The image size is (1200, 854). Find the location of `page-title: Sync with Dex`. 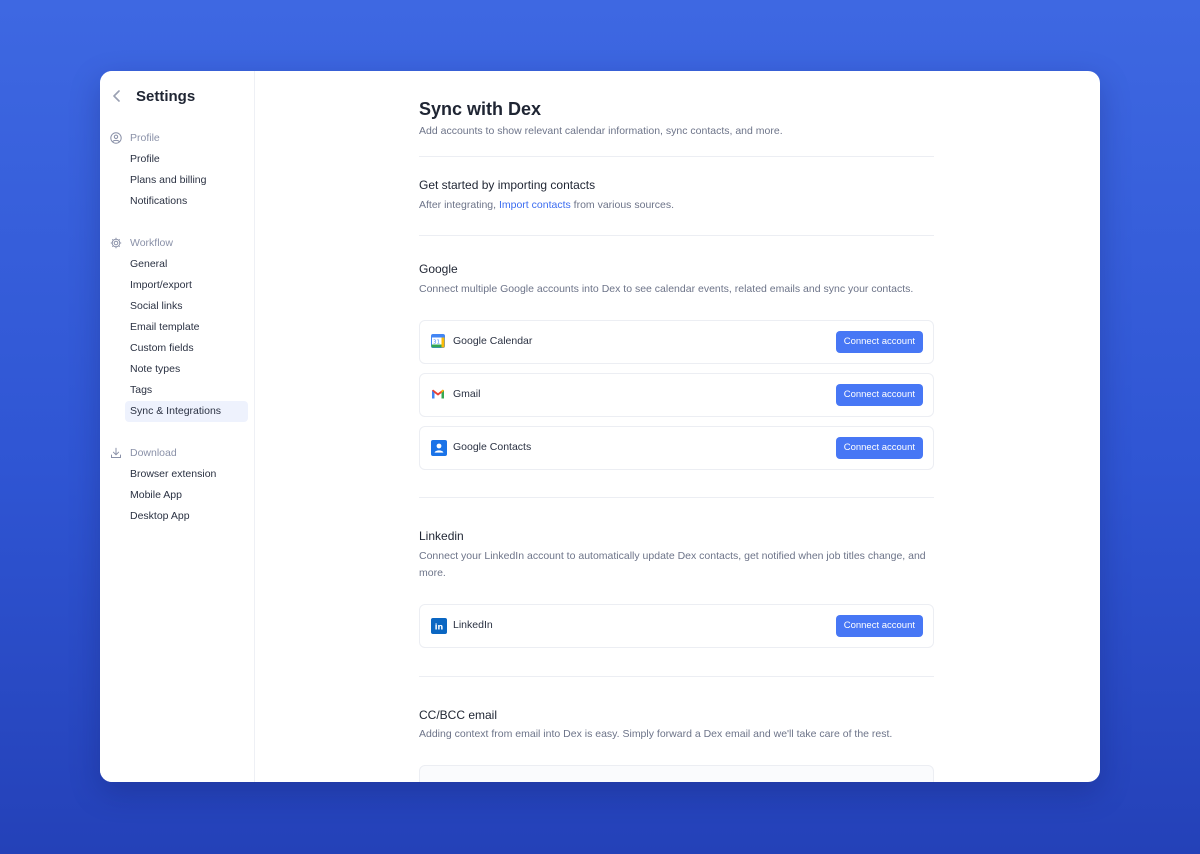

page-title: Sync with Dex is located at coordinates (480, 109).